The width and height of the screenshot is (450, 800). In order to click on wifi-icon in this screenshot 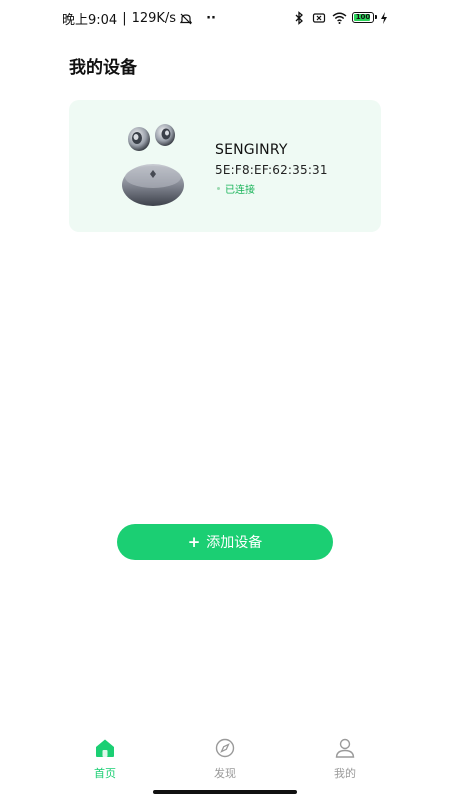, I will do `click(339, 17)`.